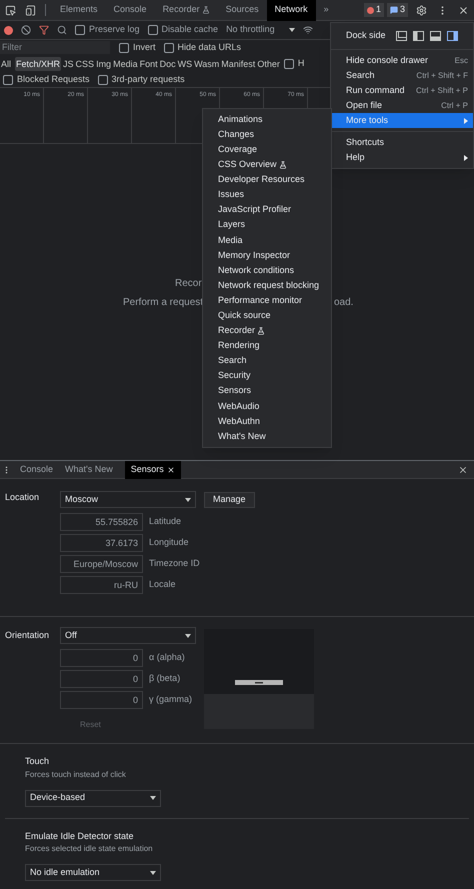  What do you see at coordinates (164, 678) in the screenshot?
I see `field-label: β (beta)` at bounding box center [164, 678].